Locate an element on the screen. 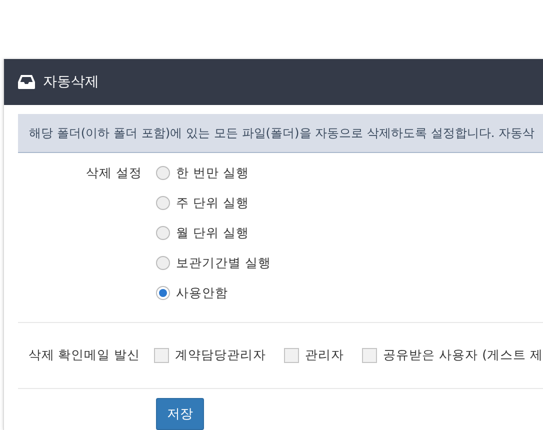  radio-label: 월 단위 실행 is located at coordinates (212, 233).